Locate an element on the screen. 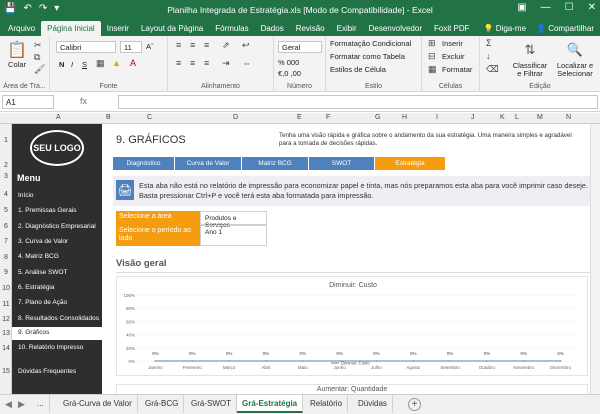 The width and height of the screenshot is (600, 414). bold-button: N is located at coordinates (61, 64).